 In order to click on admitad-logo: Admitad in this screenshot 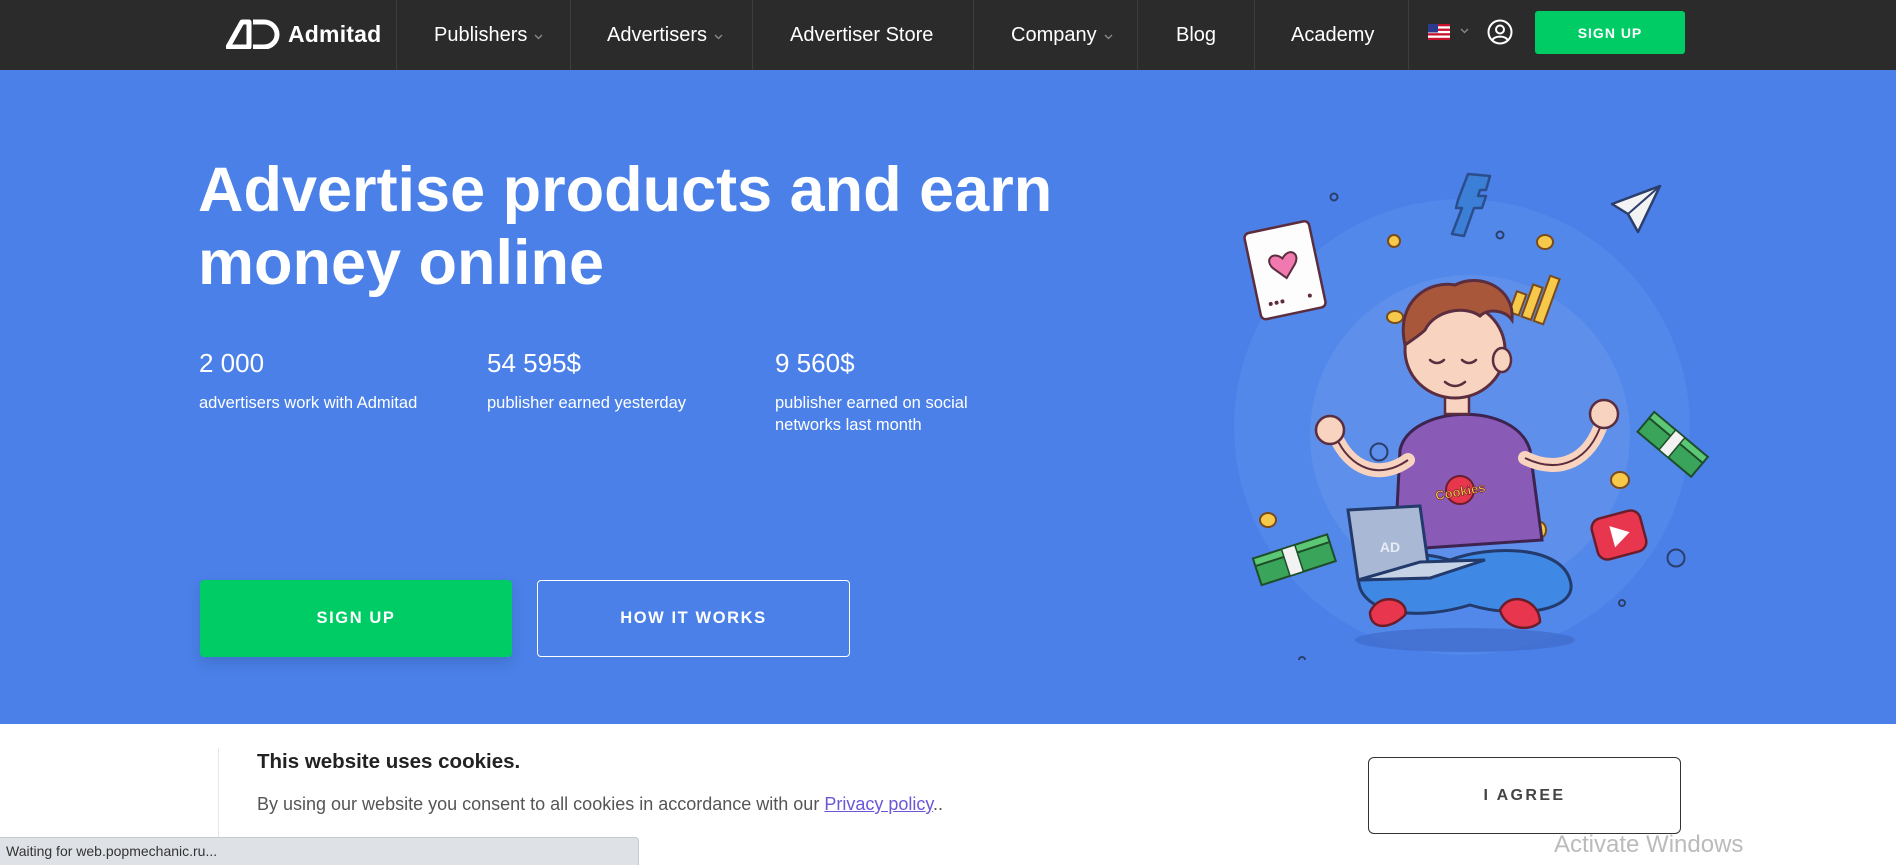, I will do `click(303, 34)`.